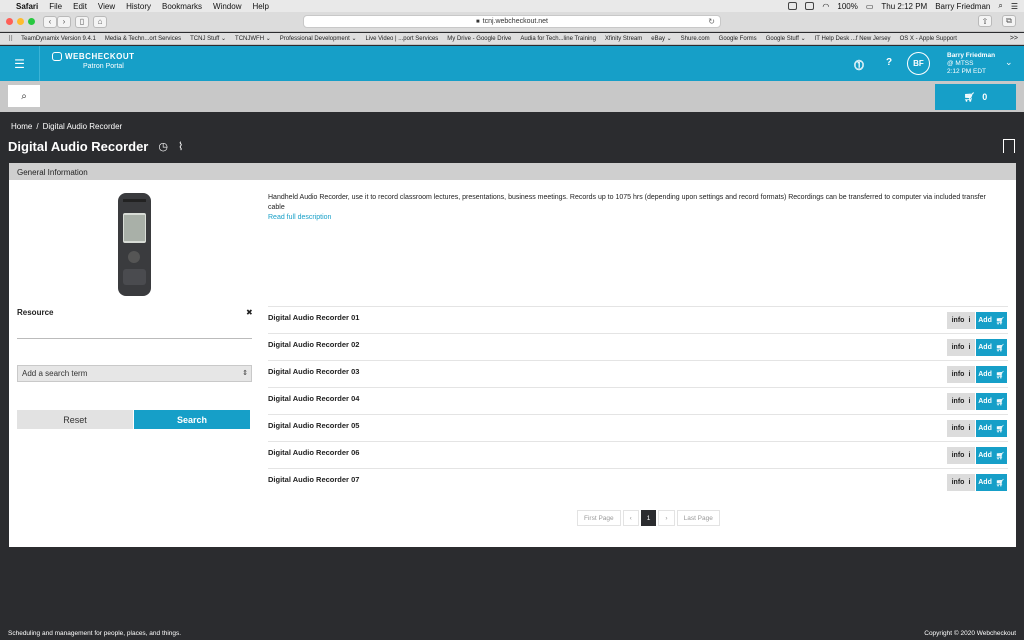  What do you see at coordinates (1009, 62) in the screenshot?
I see `chevron-down-icon: ⌄` at bounding box center [1009, 62].